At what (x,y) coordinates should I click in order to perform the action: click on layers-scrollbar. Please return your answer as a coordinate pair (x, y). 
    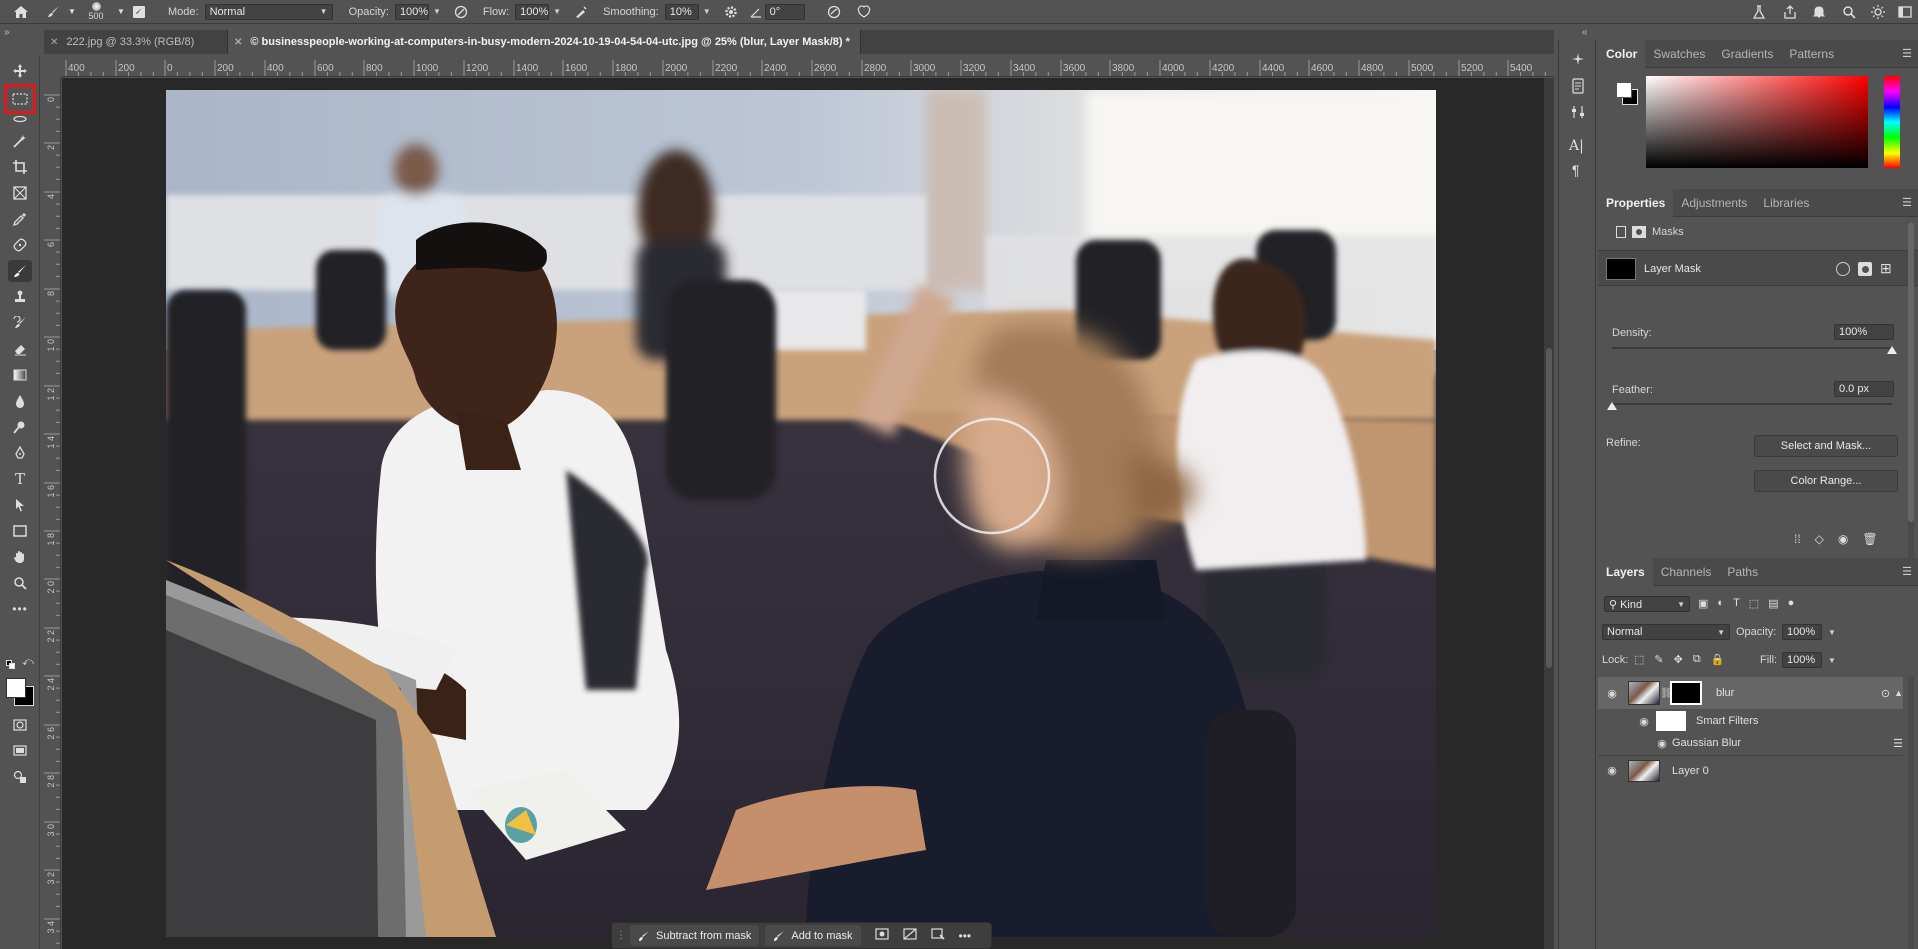
    Looking at the image, I should click on (1911, 813).